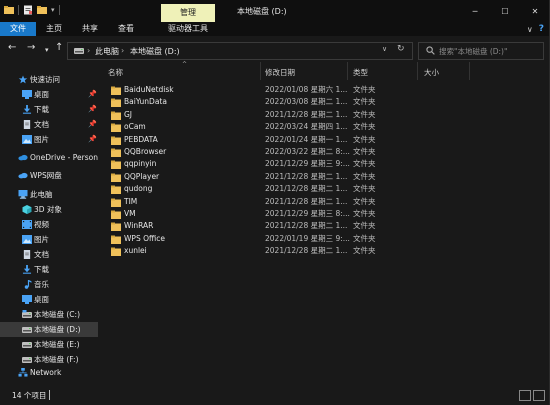  What do you see at coordinates (28, 10) in the screenshot?
I see `properties-icon` at bounding box center [28, 10].